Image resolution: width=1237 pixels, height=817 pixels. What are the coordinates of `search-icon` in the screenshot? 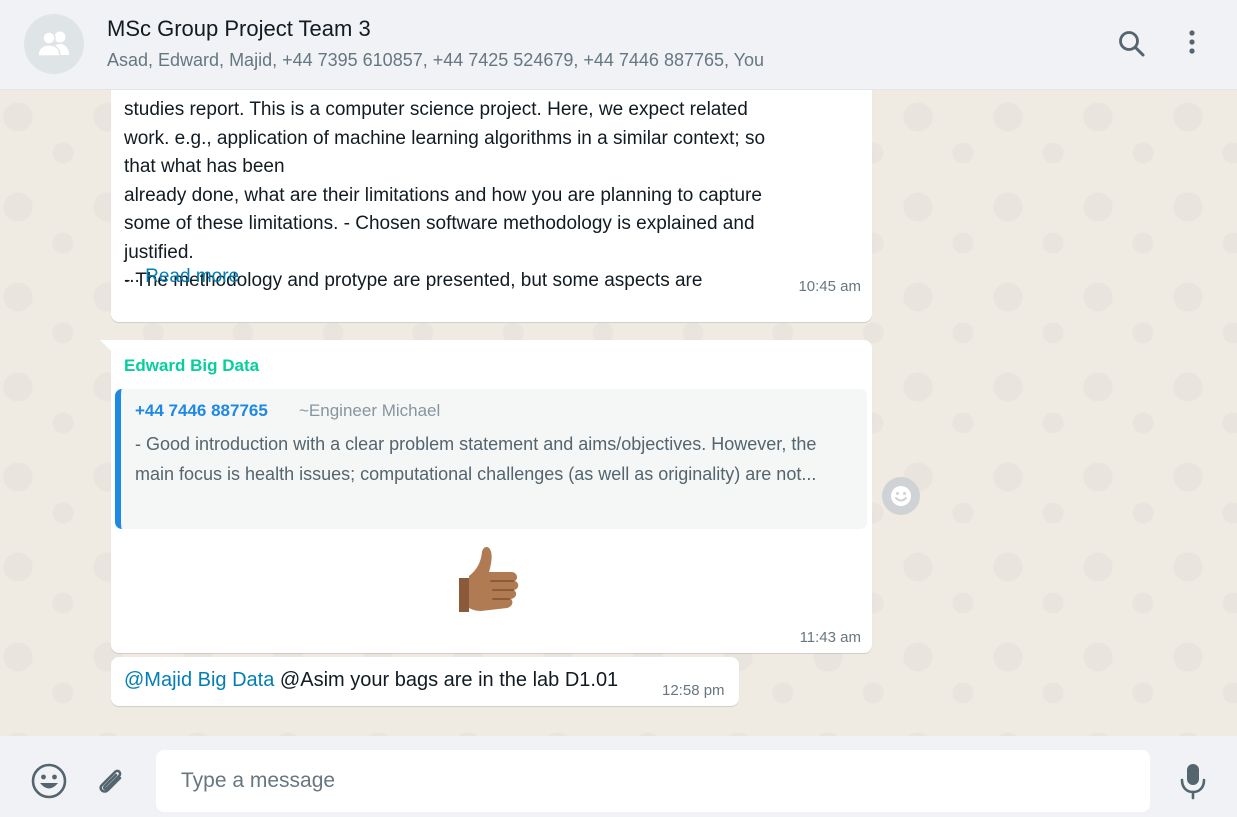 It's located at (1132, 44).